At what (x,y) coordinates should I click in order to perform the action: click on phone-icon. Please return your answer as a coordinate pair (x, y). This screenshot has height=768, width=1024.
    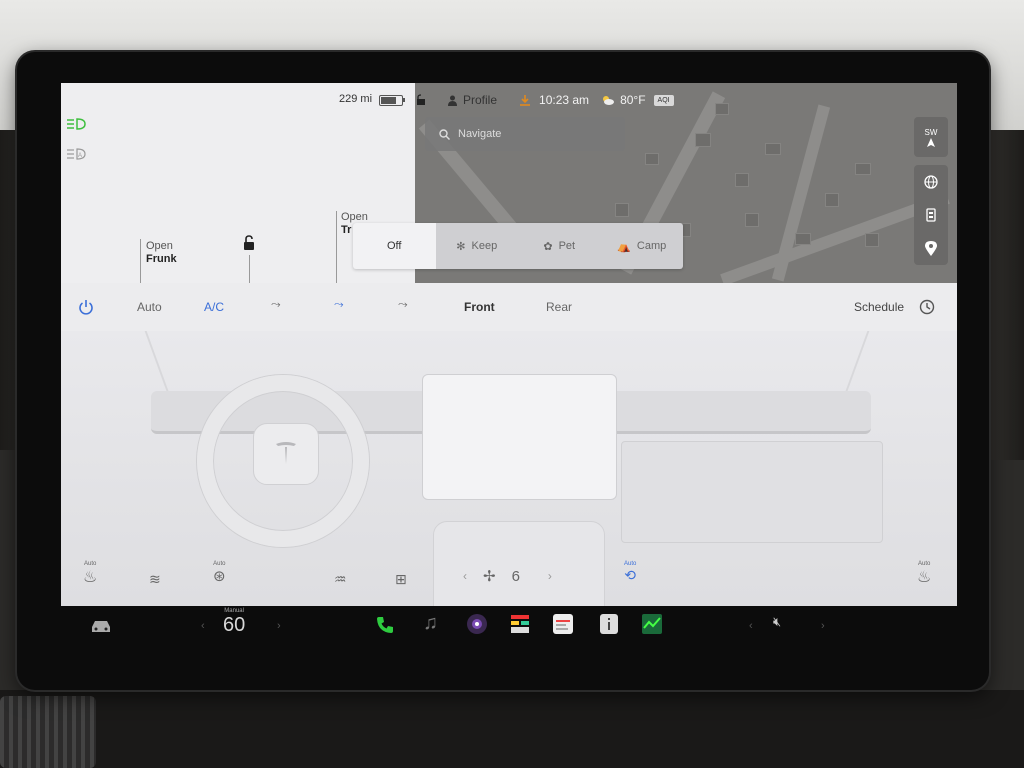
    Looking at the image, I should click on (385, 625).